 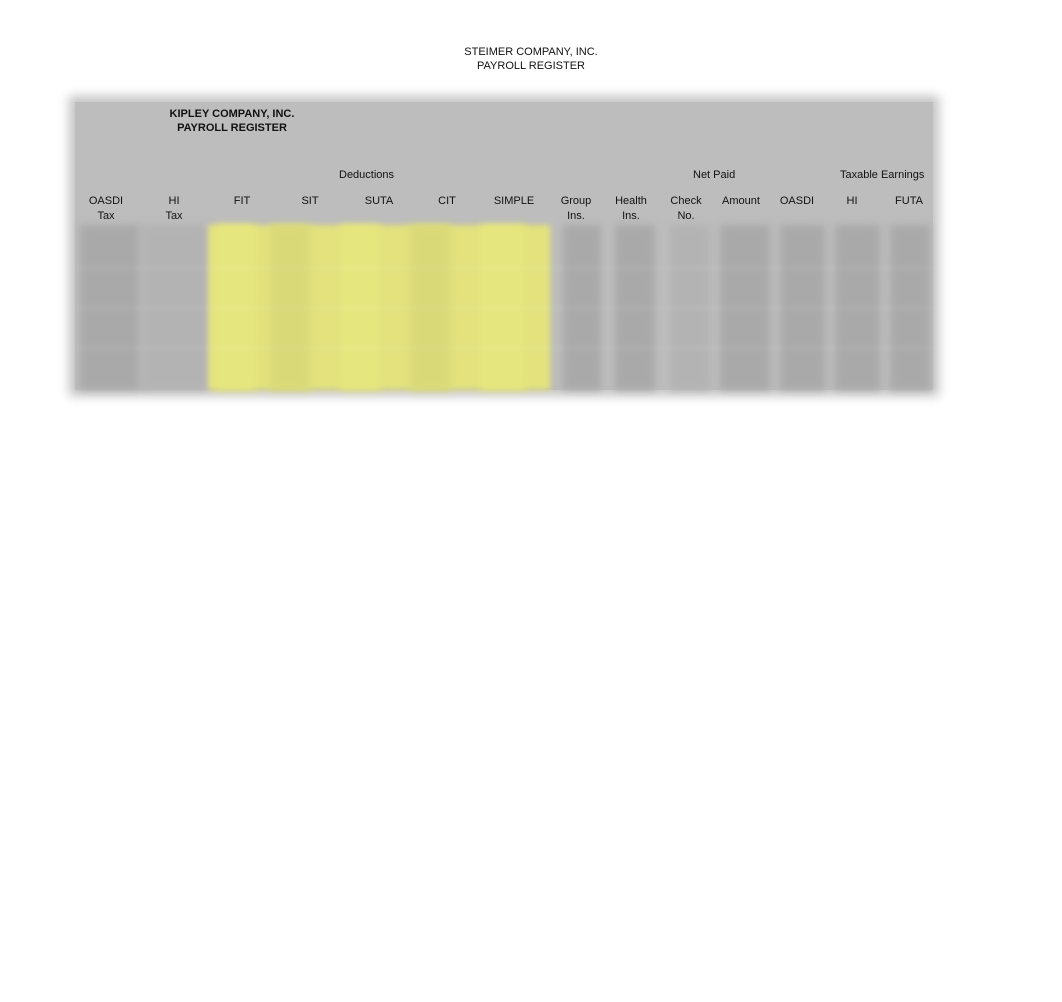 What do you see at coordinates (576, 209) in the screenshot?
I see `column-header-group-ins: Group Ins.` at bounding box center [576, 209].